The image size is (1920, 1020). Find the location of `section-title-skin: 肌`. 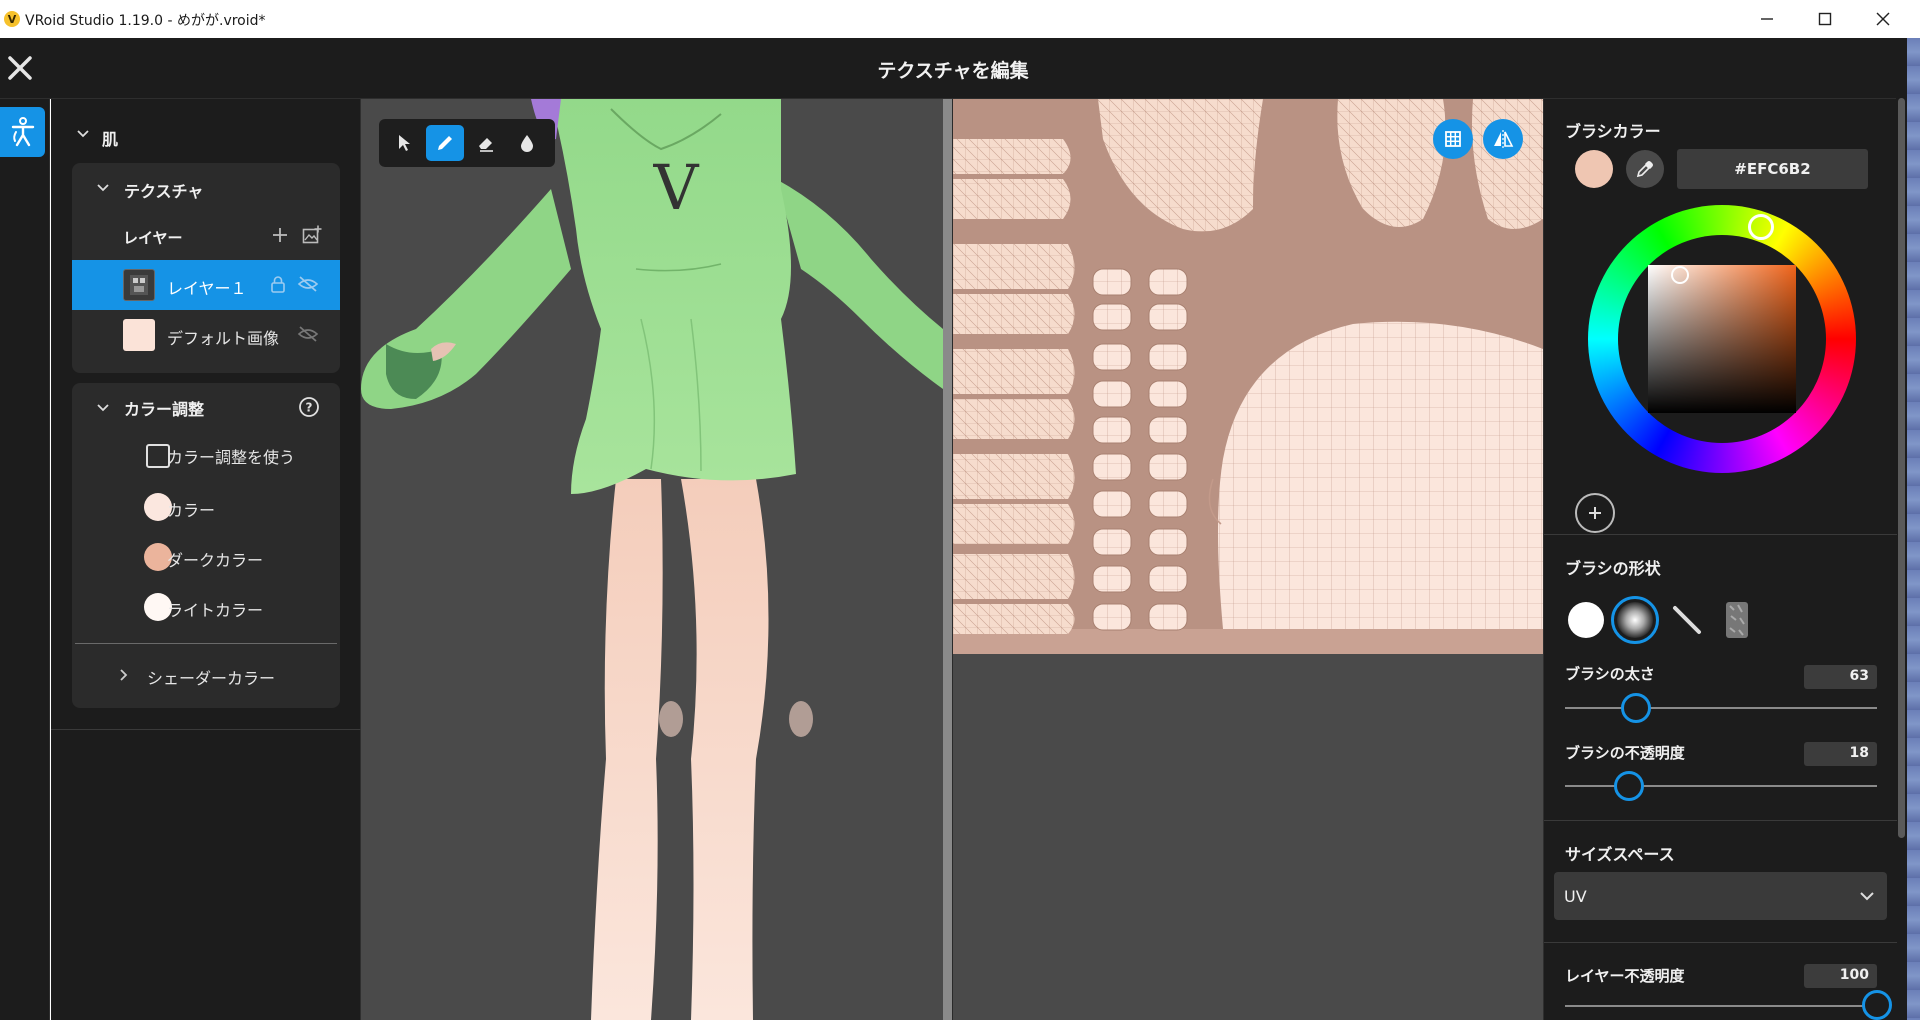

section-title-skin: 肌 is located at coordinates (110, 139).